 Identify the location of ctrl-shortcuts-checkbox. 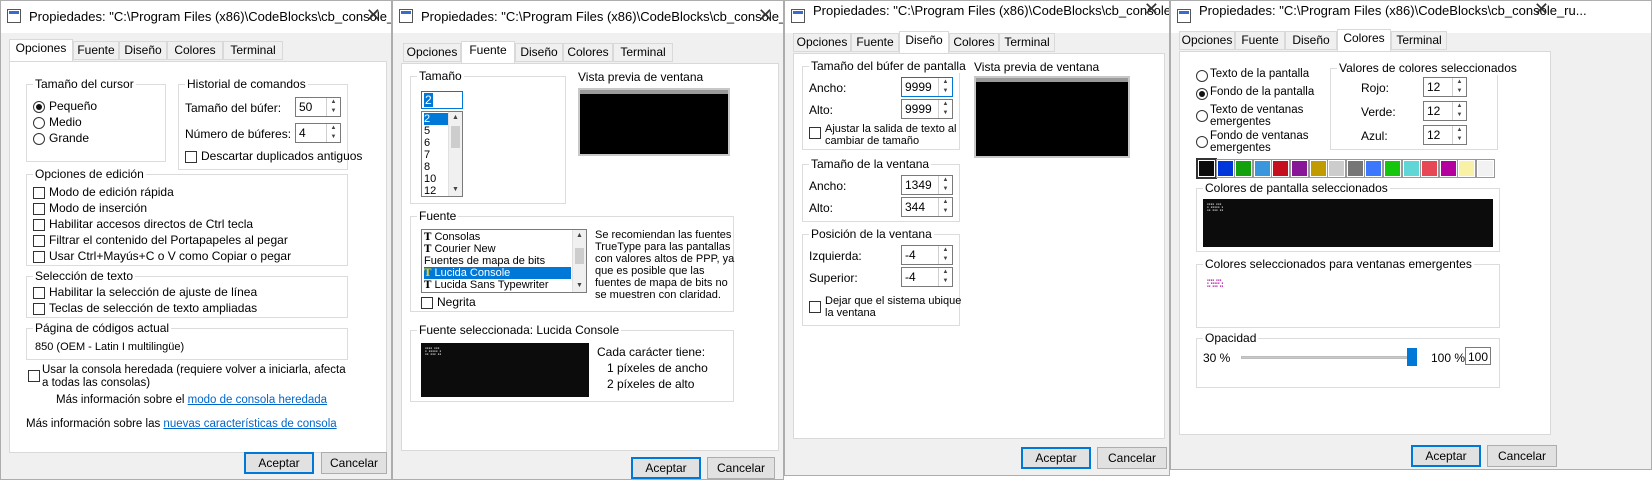
(39, 225).